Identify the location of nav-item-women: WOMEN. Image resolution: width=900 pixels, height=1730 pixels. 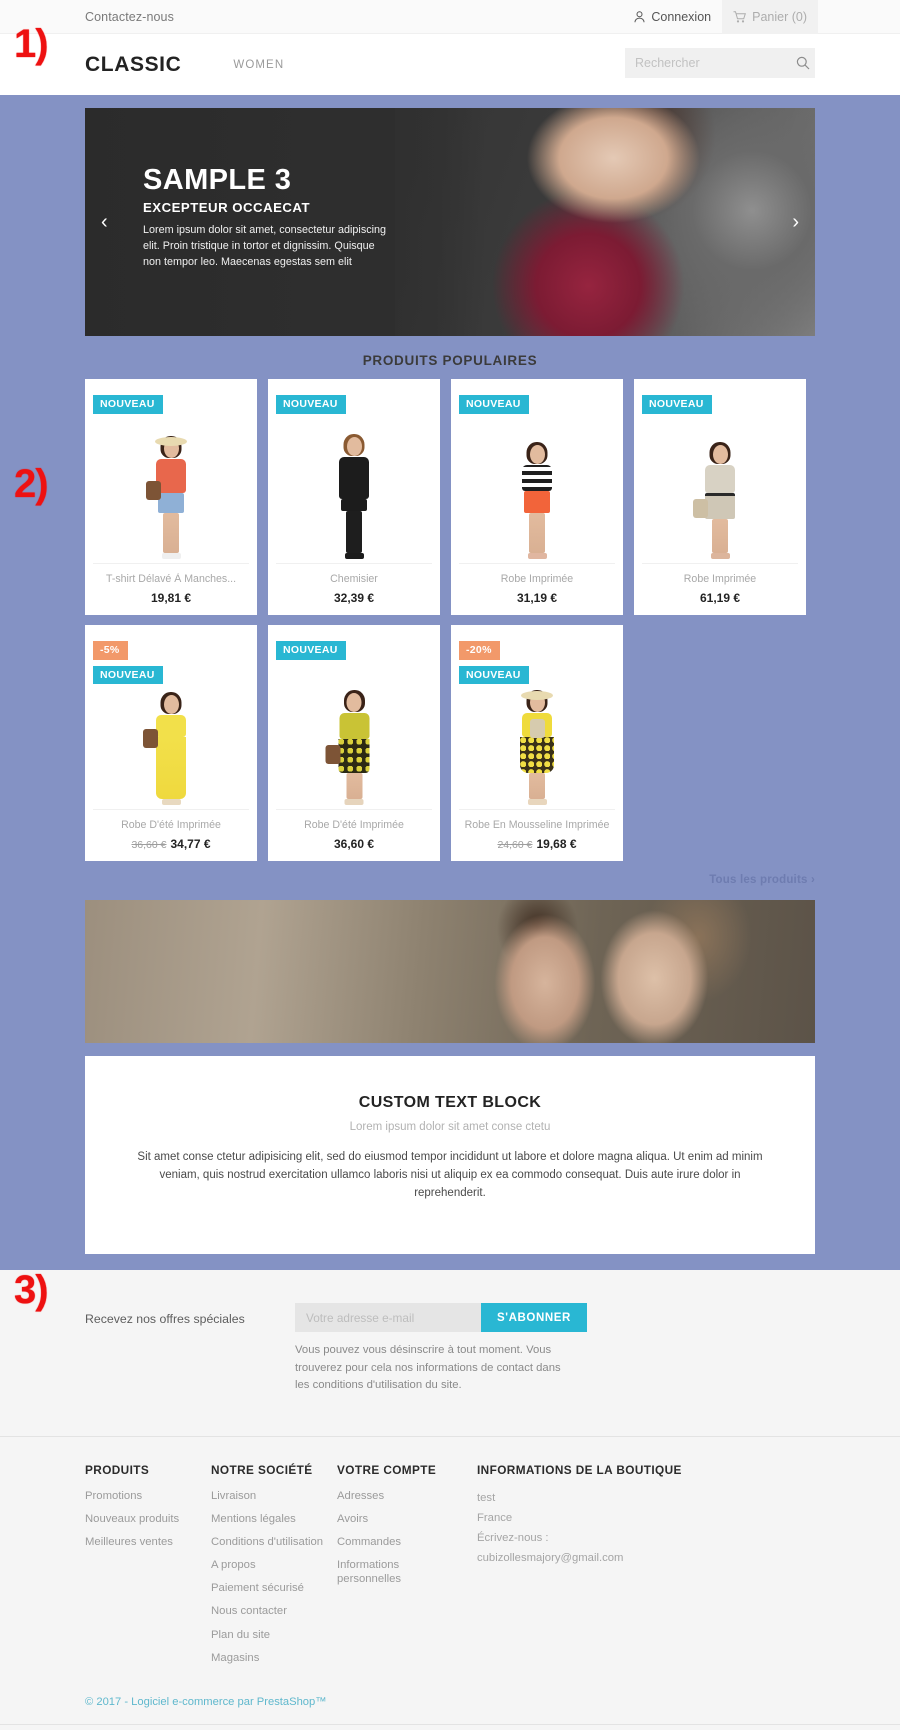
(258, 65).